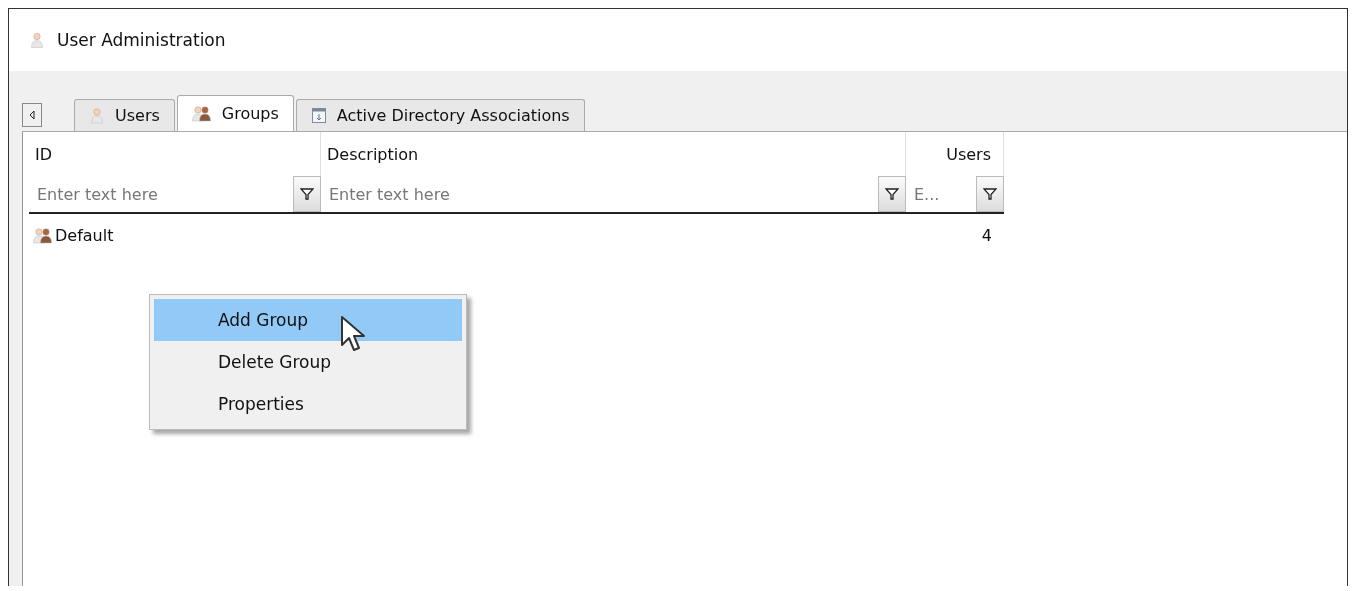  What do you see at coordinates (141, 40) in the screenshot?
I see `window-title: User Administration` at bounding box center [141, 40].